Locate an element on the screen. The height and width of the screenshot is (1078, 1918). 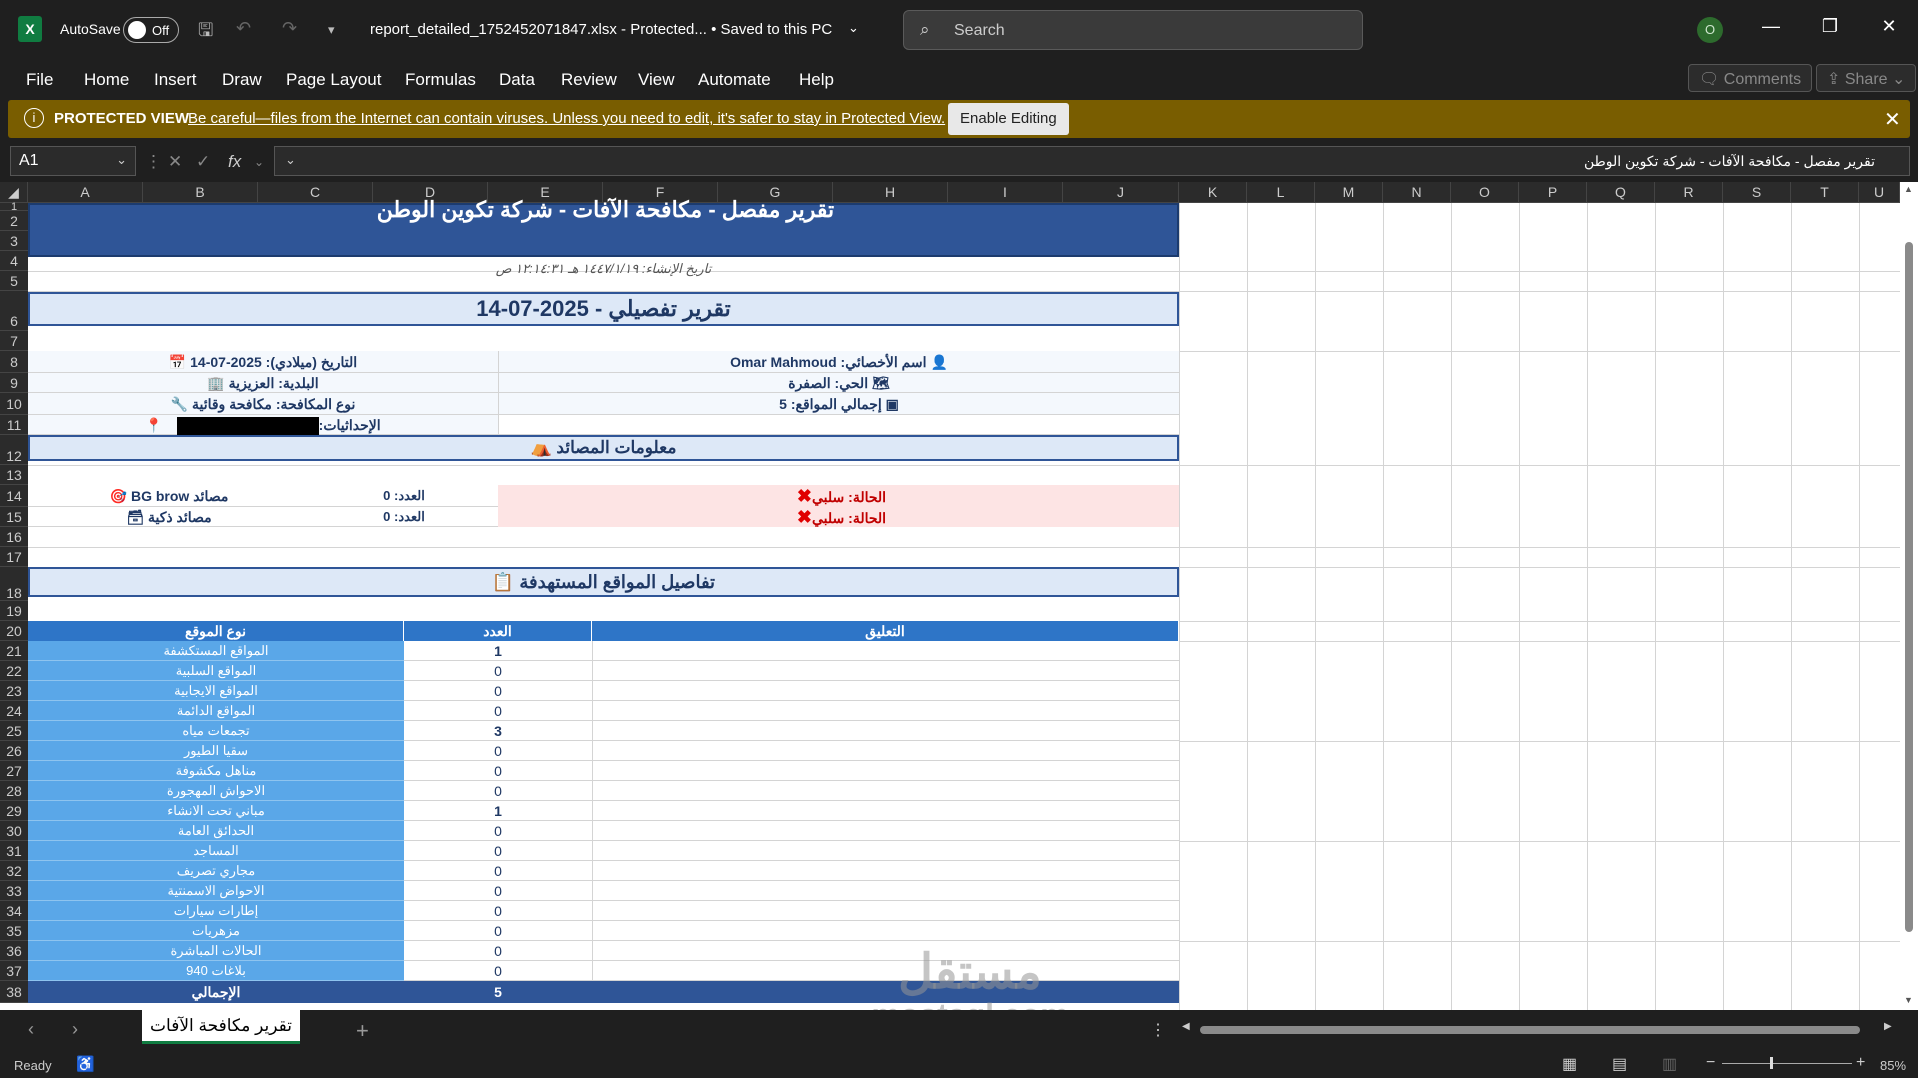
row-header-19: 19 is located at coordinates (14, 611).